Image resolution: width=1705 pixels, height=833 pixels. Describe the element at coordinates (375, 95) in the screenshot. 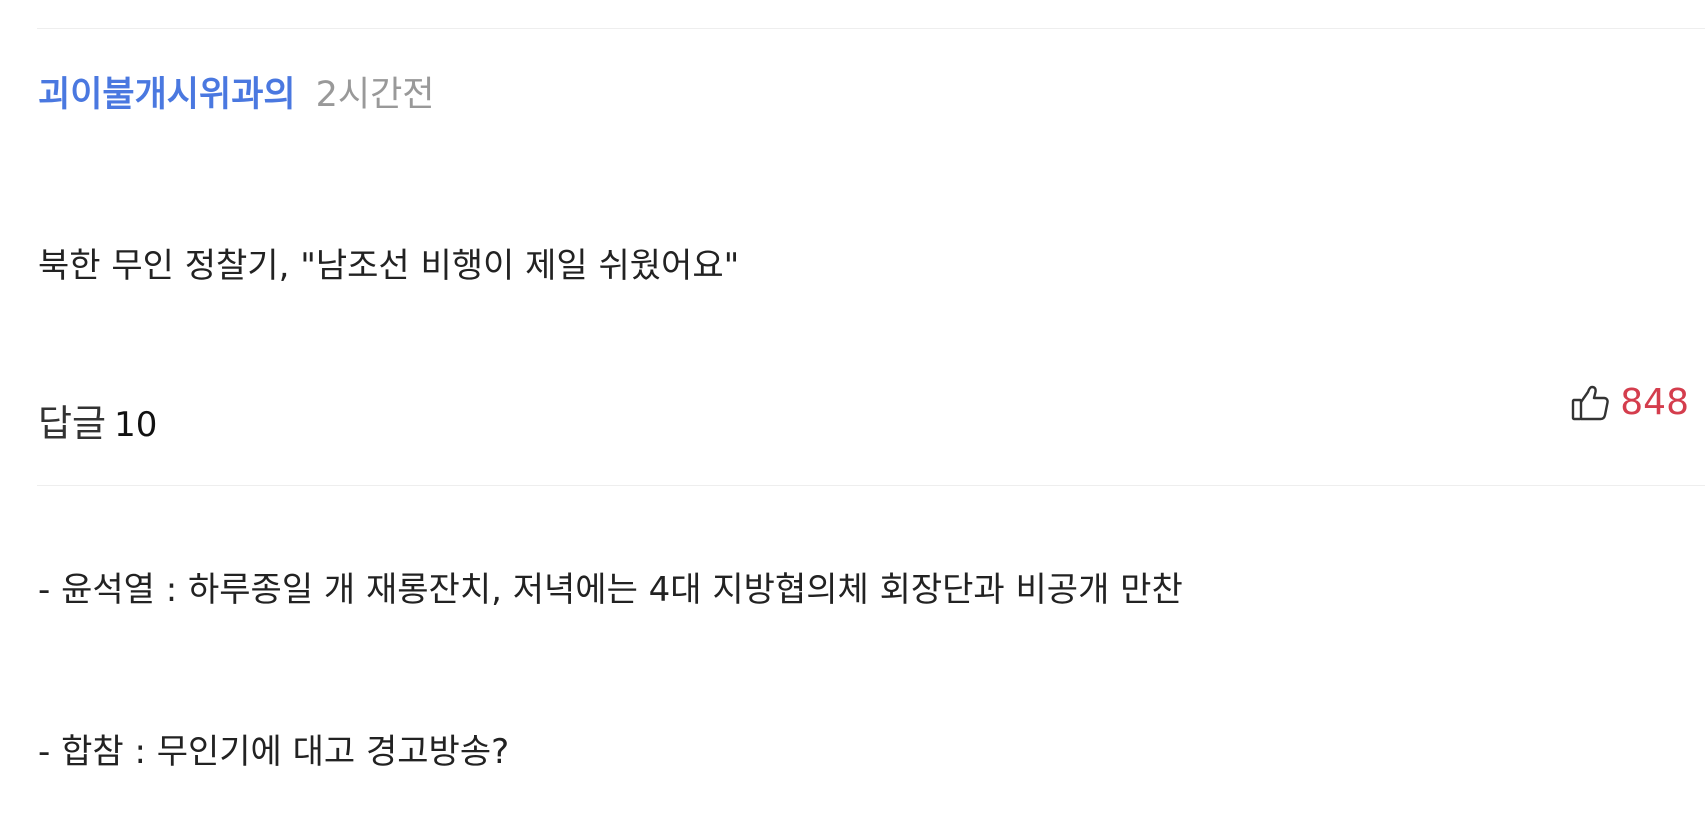

I see `comment-timestamp: 2시간전` at that location.